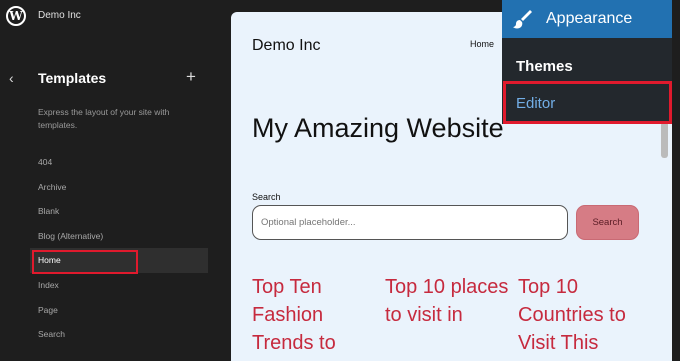 The image size is (680, 361). I want to click on appearance-label: Appearance, so click(589, 18).